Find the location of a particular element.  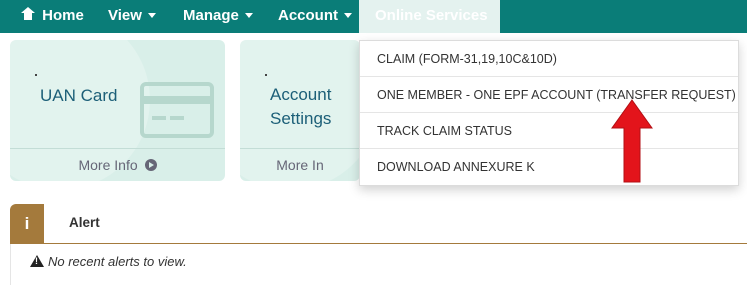

uan-card-tile: UAN Card More Info is located at coordinates (117, 110).